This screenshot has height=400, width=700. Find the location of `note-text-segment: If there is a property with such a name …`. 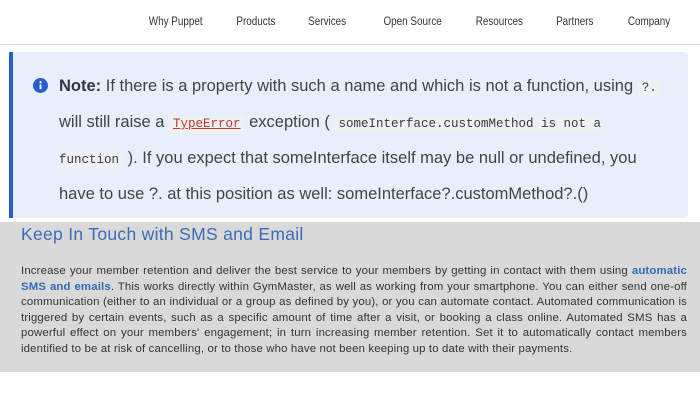

note-text-segment: If there is a property with such a name … is located at coordinates (369, 86).